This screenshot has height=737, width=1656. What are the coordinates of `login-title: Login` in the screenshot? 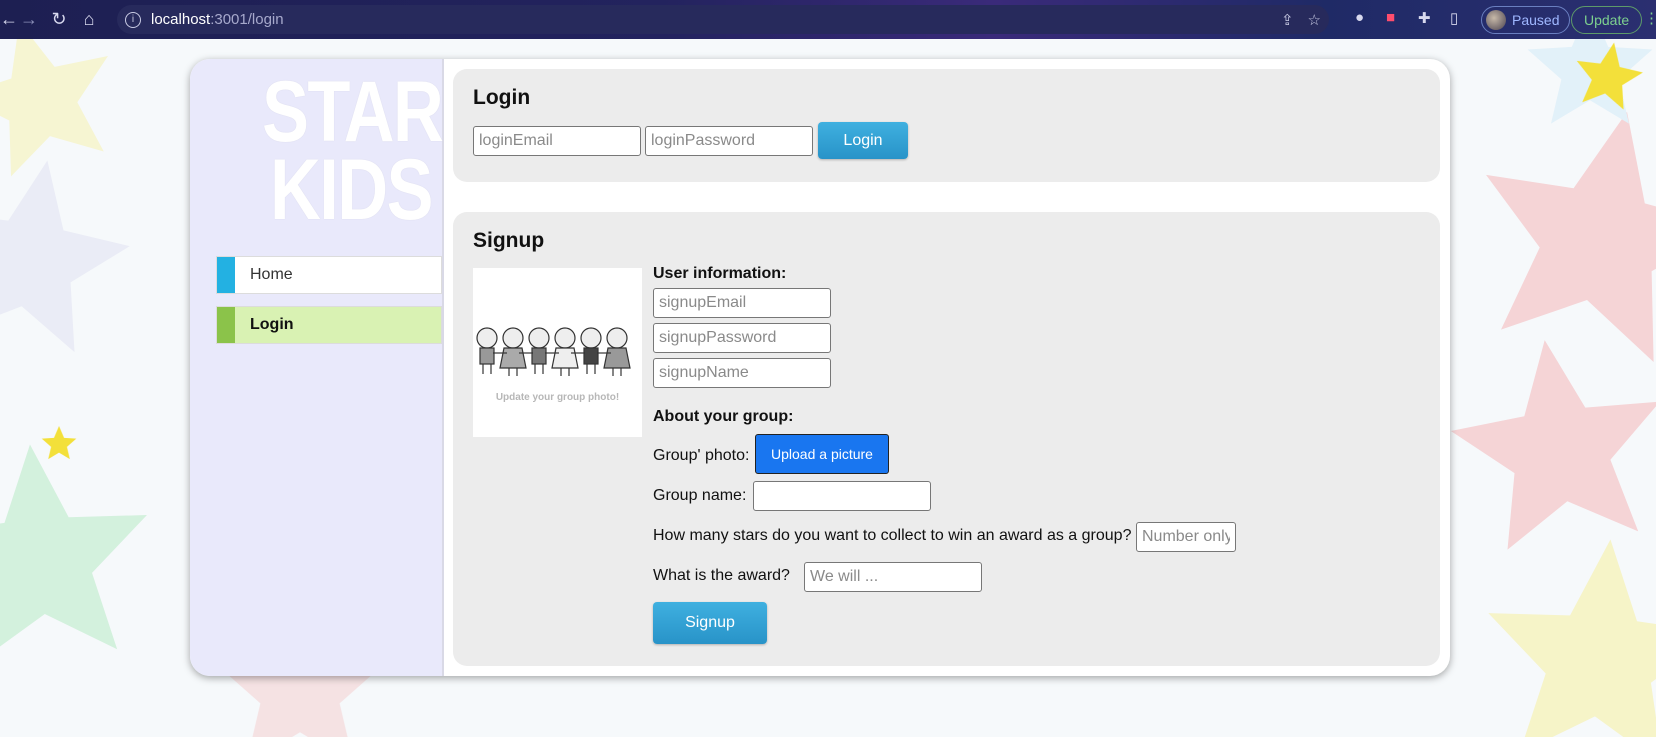 It's located at (502, 97).